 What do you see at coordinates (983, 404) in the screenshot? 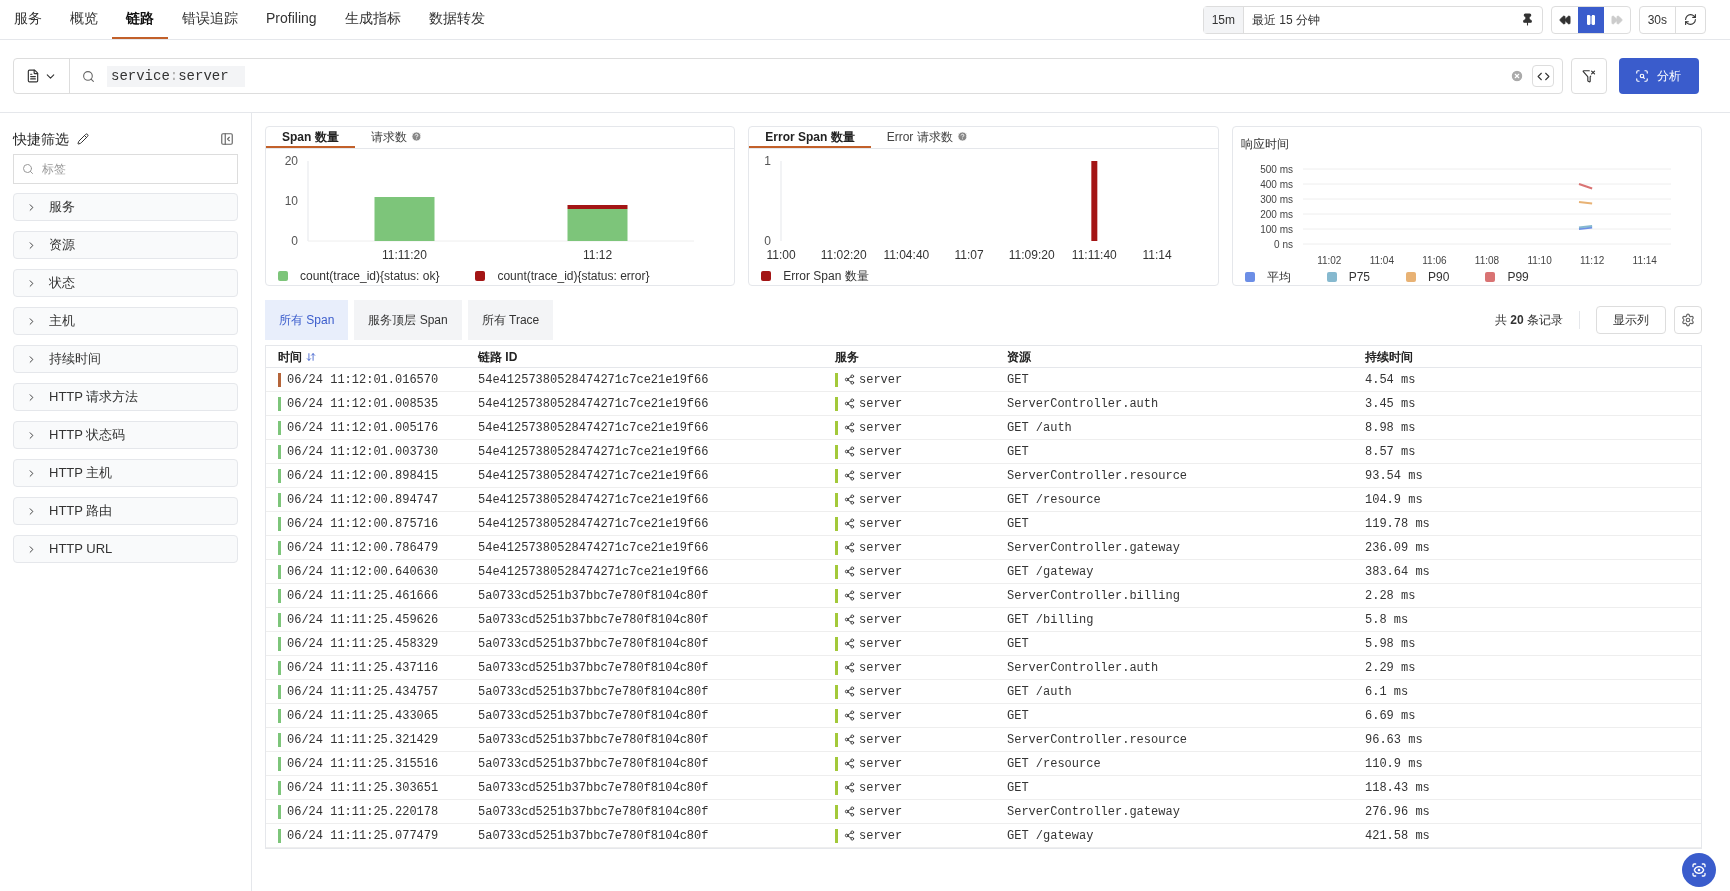
I see `table-row: 06/24 11:12:01.008535 54e41257380528474271c7ce21e19f66 server ServerController.auth 3.45 ms` at bounding box center [983, 404].